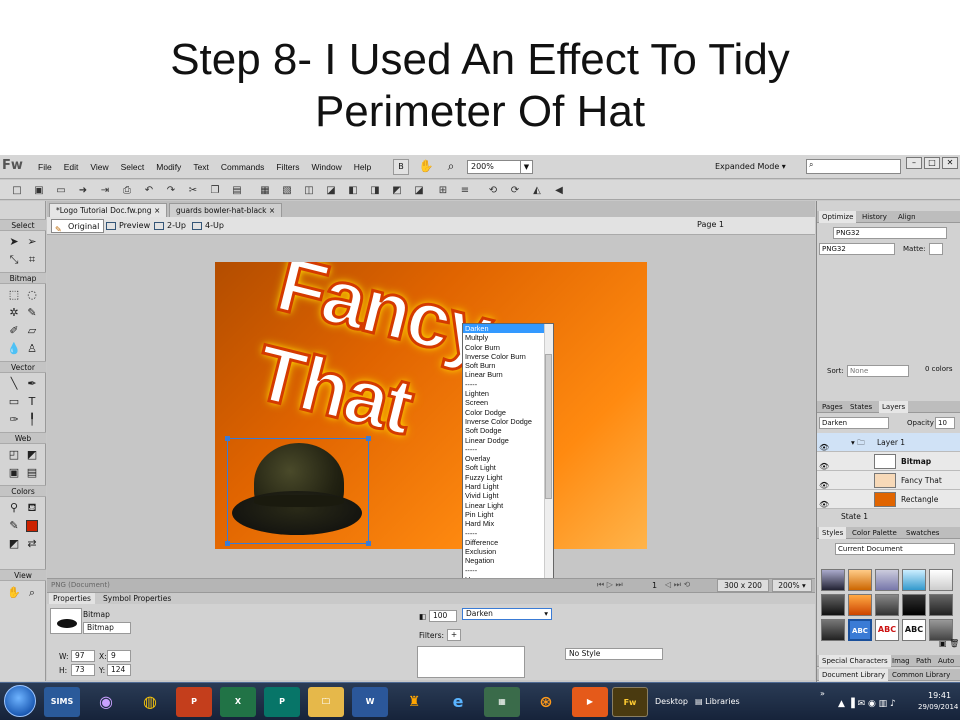 The height and width of the screenshot is (720, 960). What do you see at coordinates (508, 523) in the screenshot?
I see `blend-mode-option: Hard Mix` at bounding box center [508, 523].